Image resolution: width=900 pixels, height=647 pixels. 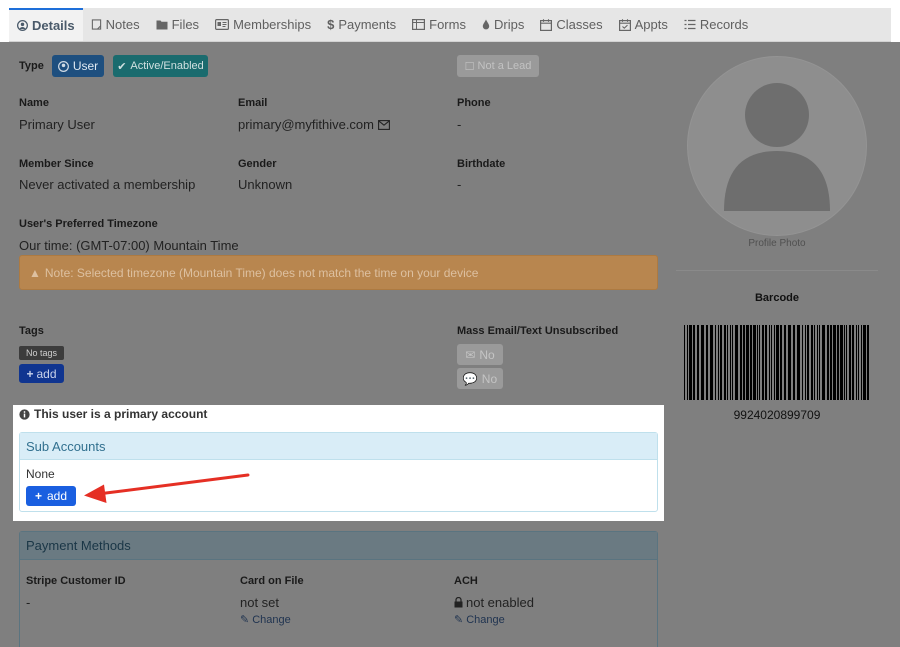 What do you see at coordinates (31, 331) in the screenshot?
I see `tags-label: Tags` at bounding box center [31, 331].